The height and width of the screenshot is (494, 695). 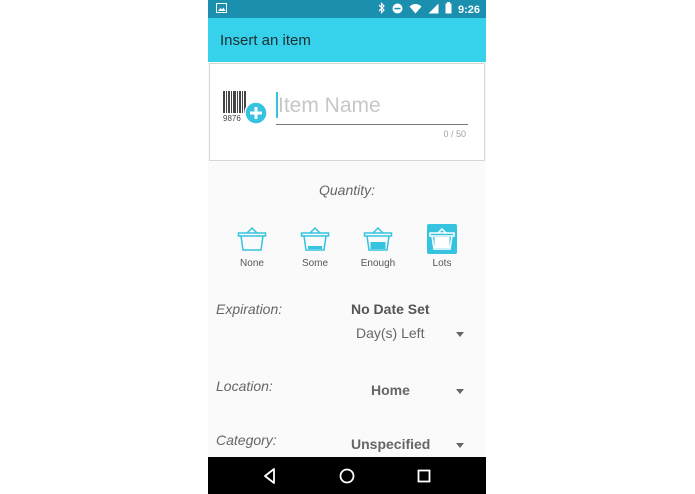 I want to click on quantity-option-some: Some, so click(x=315, y=246).